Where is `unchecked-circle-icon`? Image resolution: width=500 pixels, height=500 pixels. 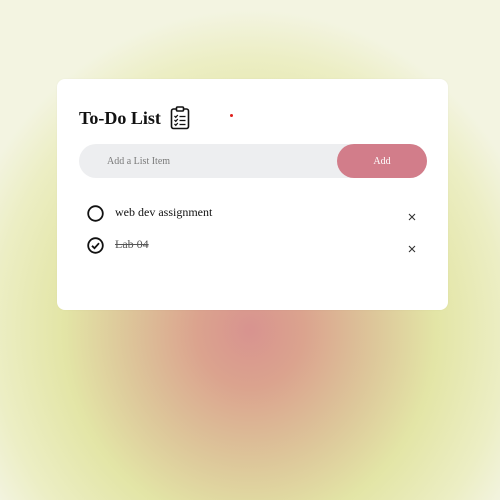
unchecked-circle-icon is located at coordinates (95, 213).